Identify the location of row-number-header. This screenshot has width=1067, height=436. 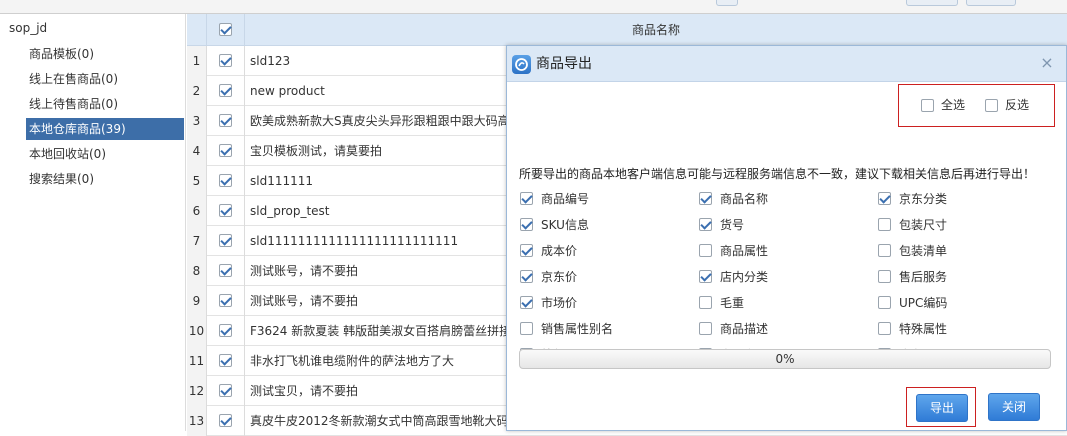
(197, 30).